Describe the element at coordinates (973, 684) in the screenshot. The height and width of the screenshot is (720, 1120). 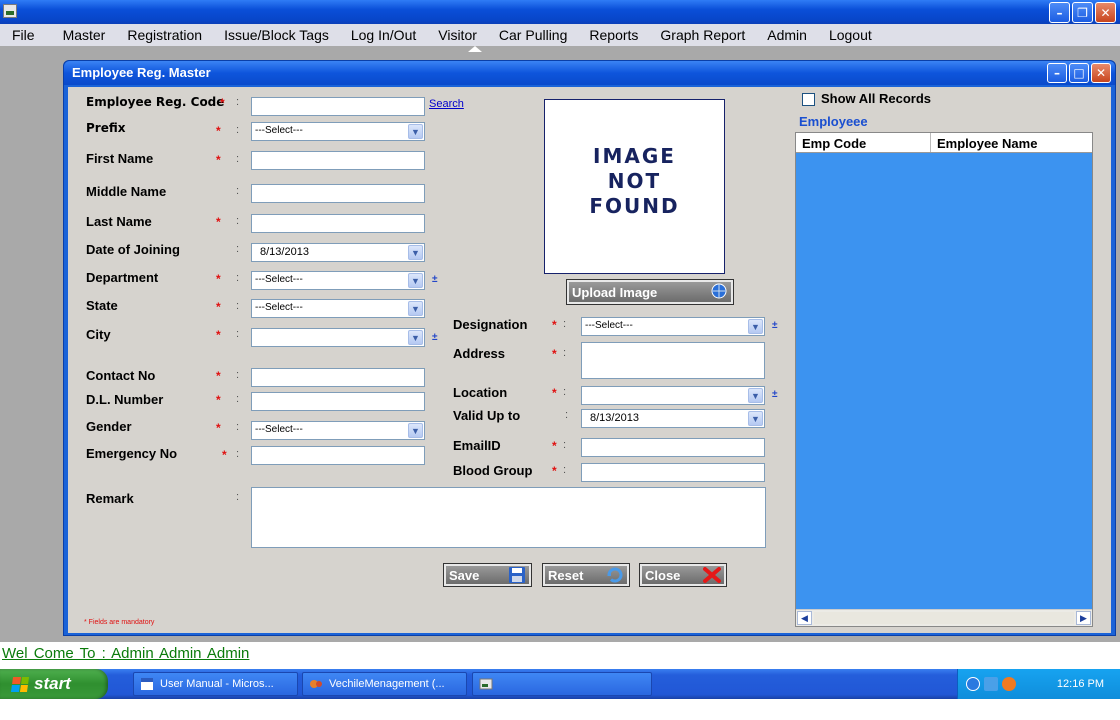
I see `network-icon` at that location.